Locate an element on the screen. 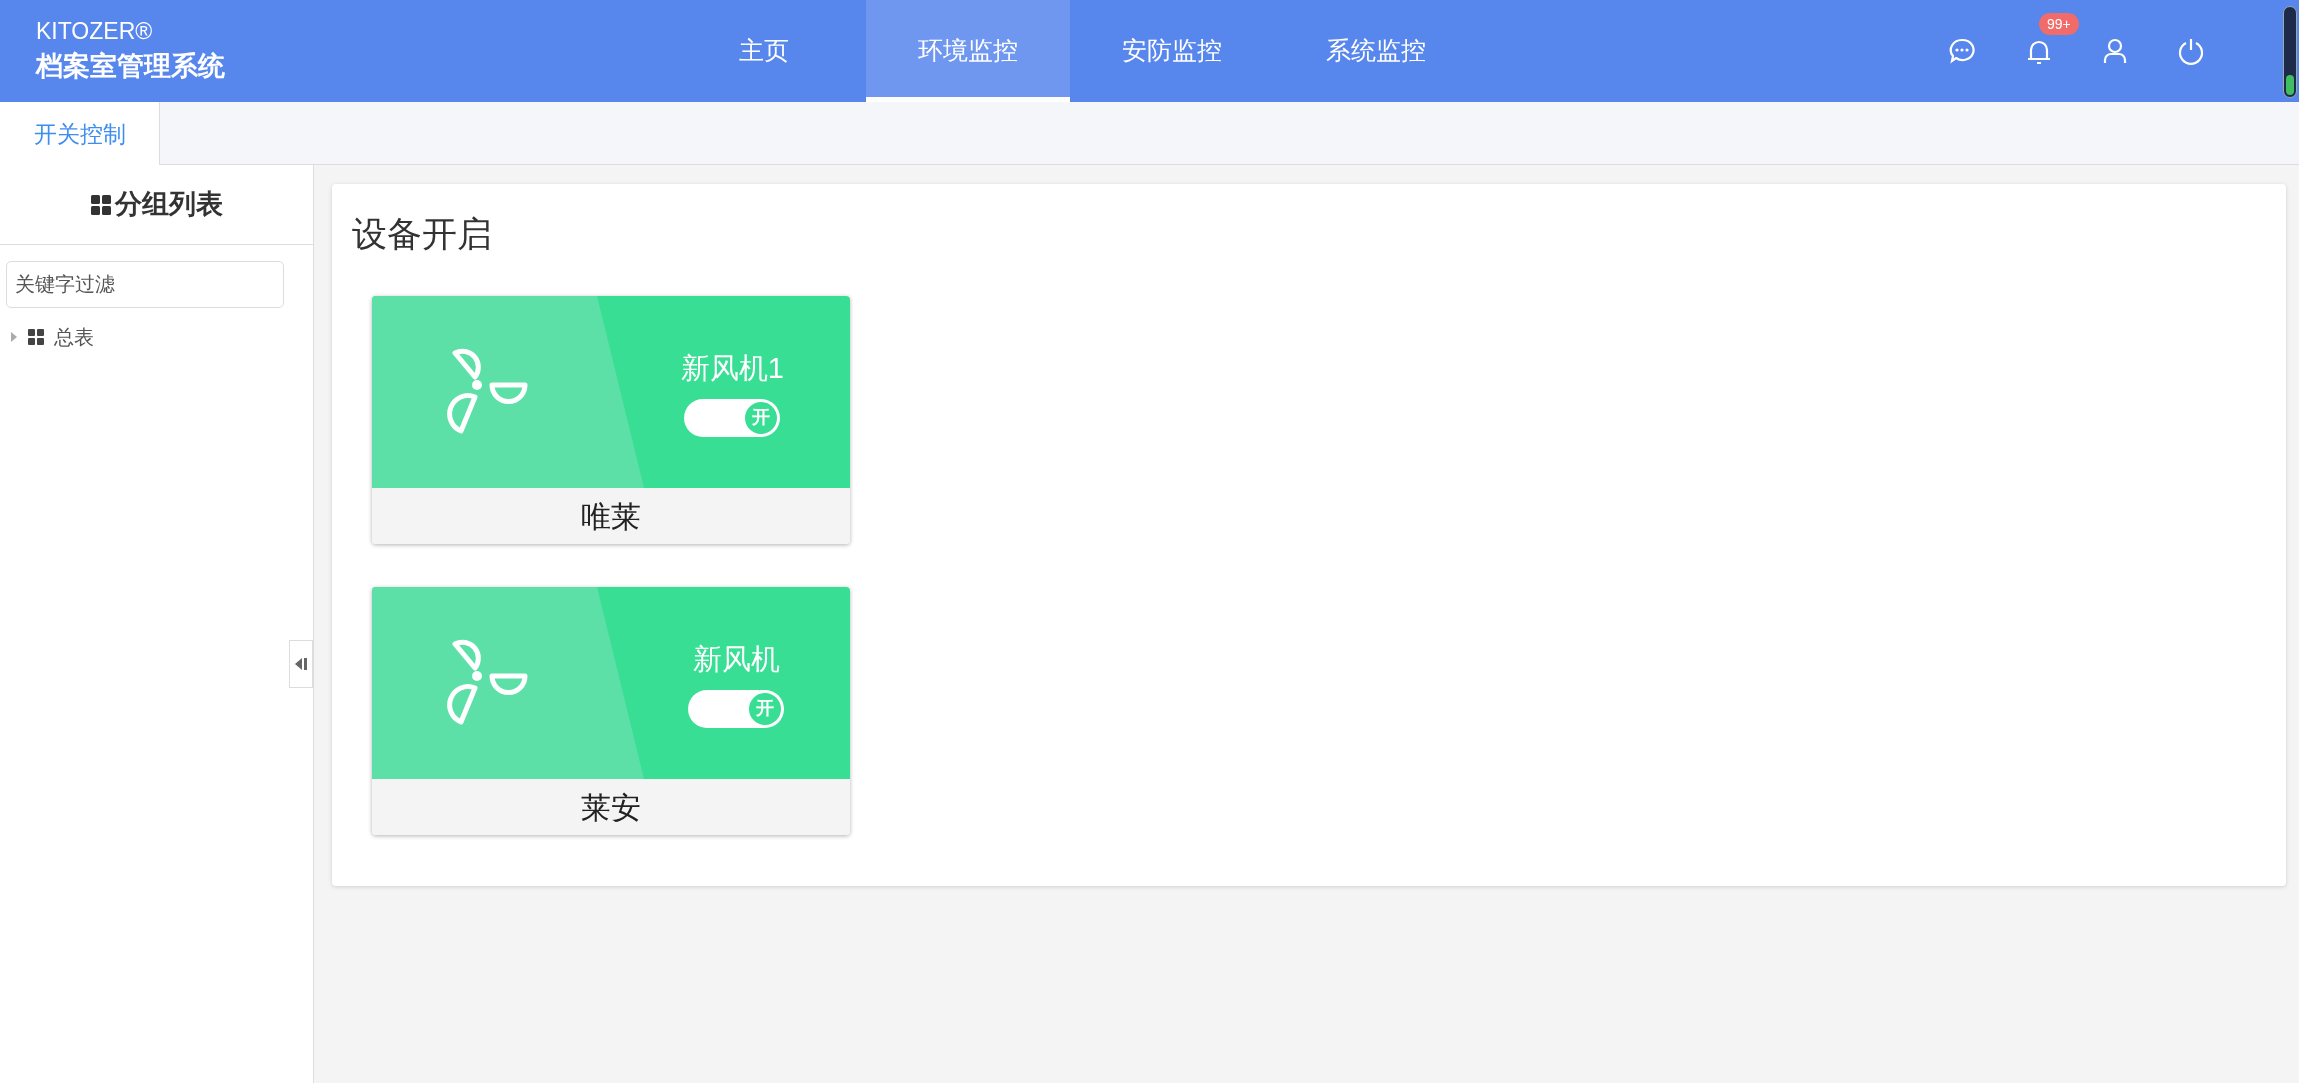  app-title: 档案室管理系统 is located at coordinates (131, 66).